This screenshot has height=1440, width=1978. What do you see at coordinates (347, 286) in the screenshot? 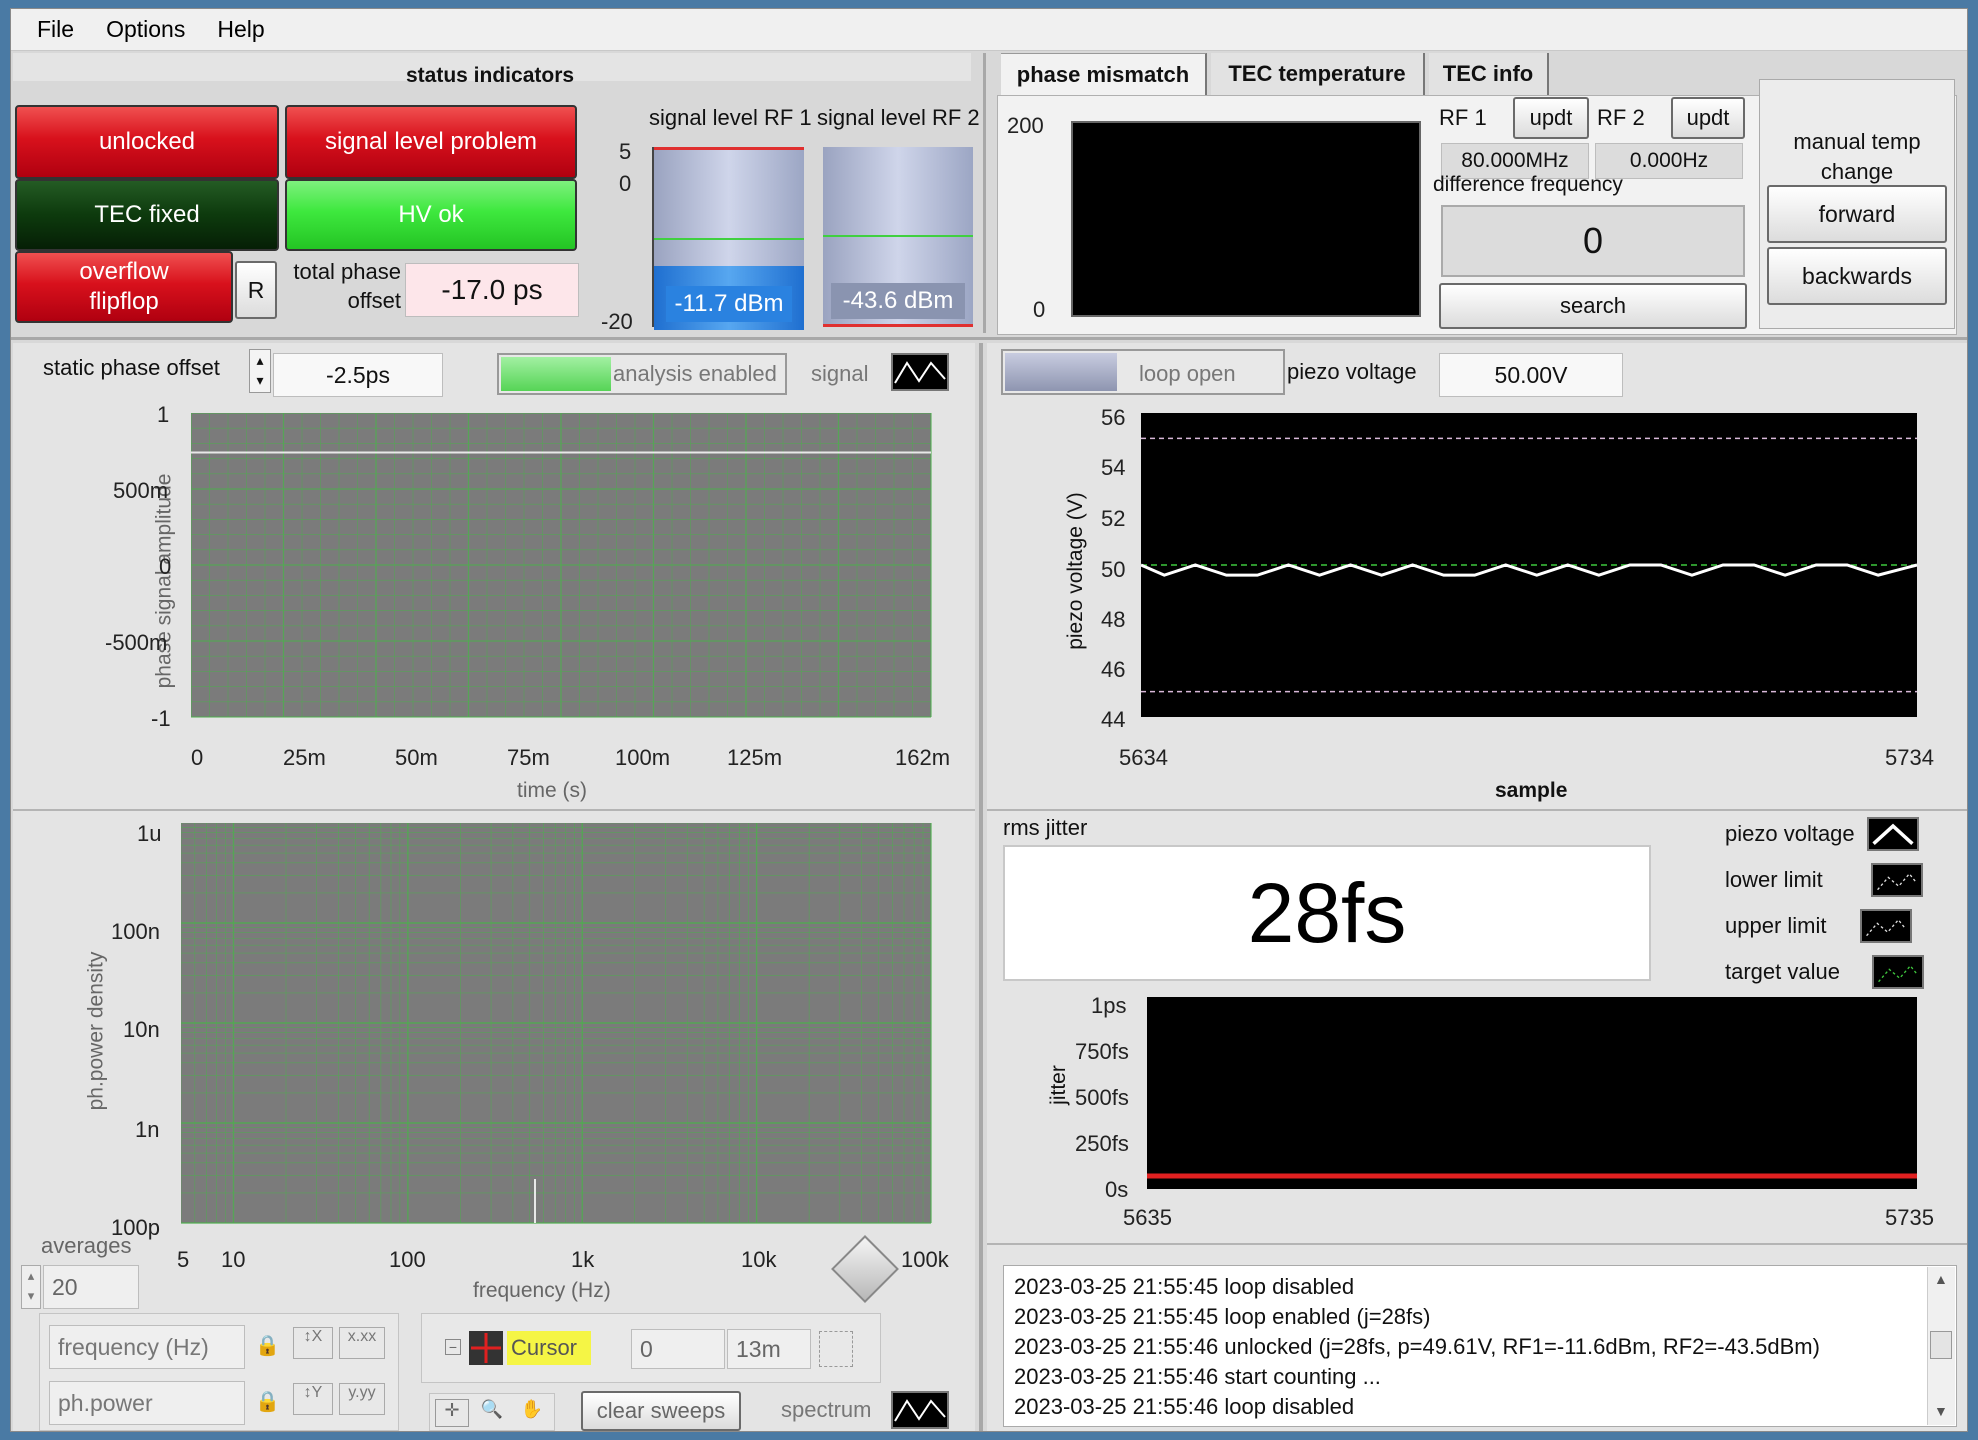
I see `total-phase-label: total phase offset` at bounding box center [347, 286].